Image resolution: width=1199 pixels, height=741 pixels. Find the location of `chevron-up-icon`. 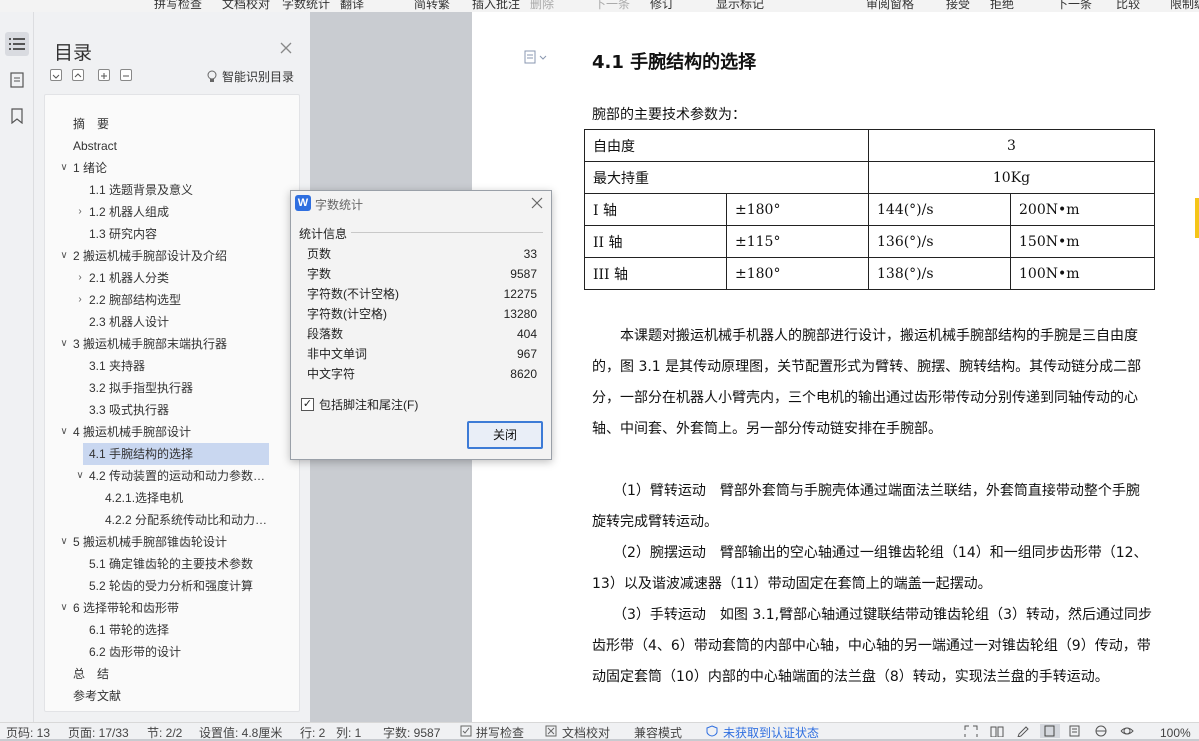

chevron-up-icon is located at coordinates (78, 75).